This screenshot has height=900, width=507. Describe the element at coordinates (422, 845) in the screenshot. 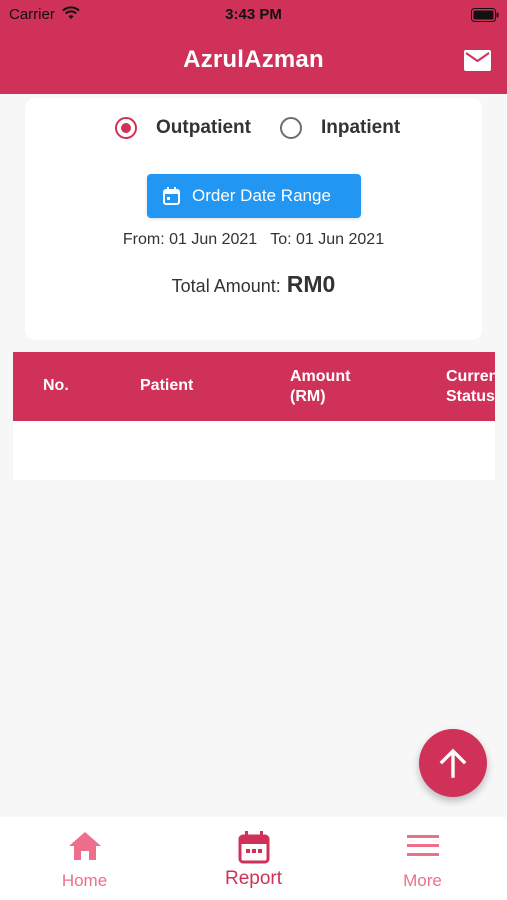

I see `menu-icon` at that location.